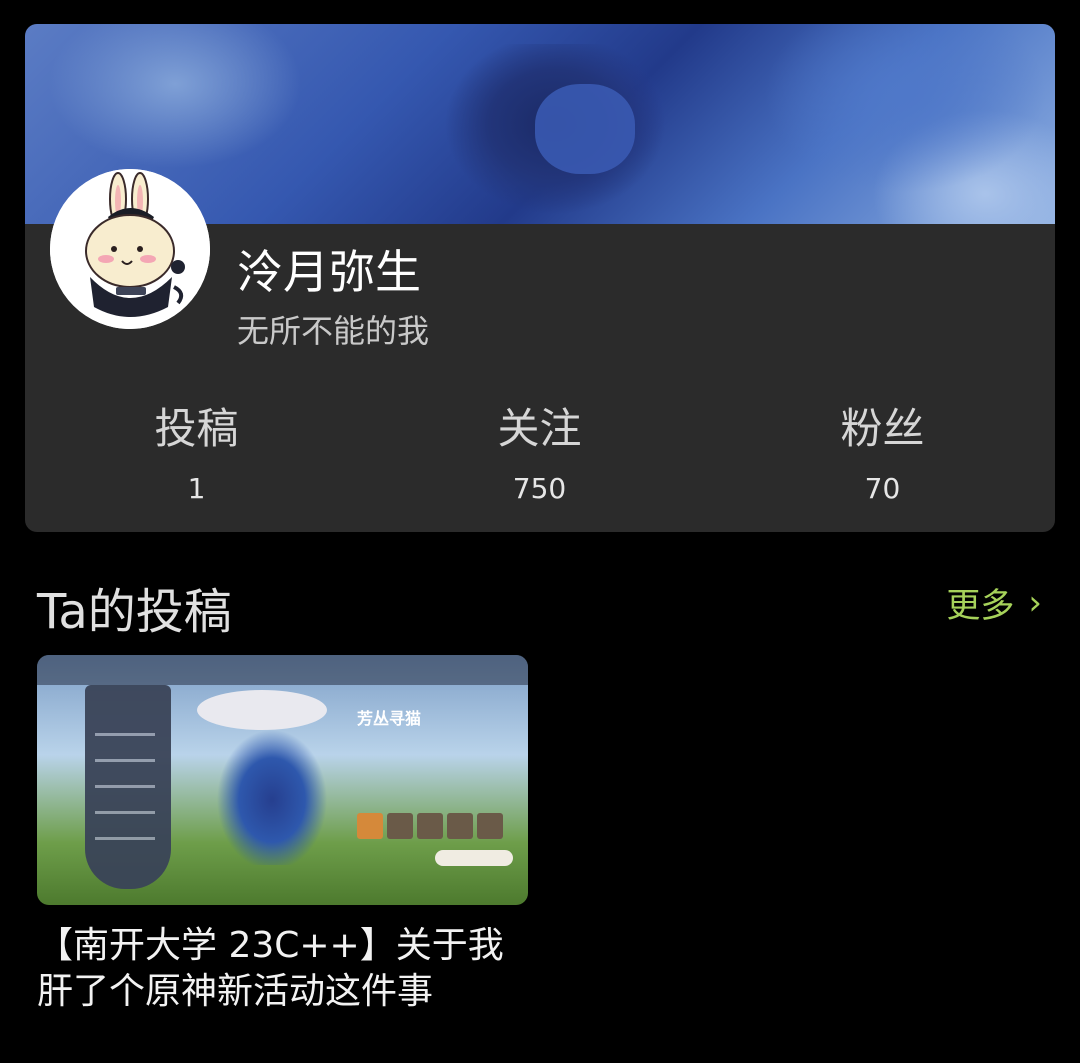 Image resolution: width=1080 pixels, height=1063 pixels. Describe the element at coordinates (430, 826) in the screenshot. I see `thumbnail-reward-slots` at that location.